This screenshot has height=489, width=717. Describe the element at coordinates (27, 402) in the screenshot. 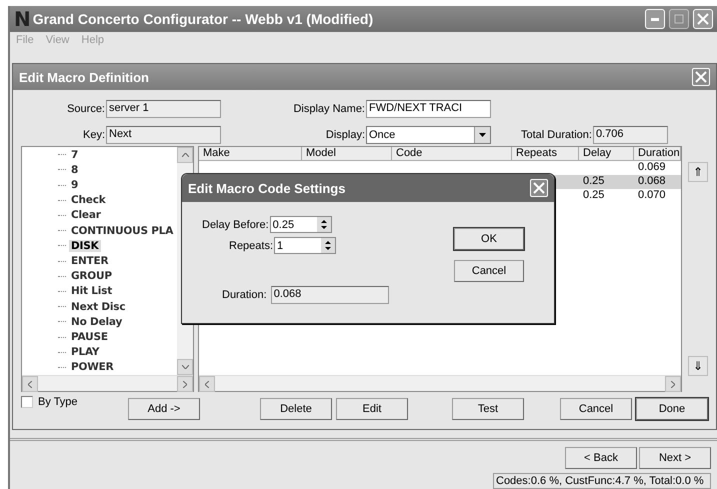

I see `checkbox` at that location.